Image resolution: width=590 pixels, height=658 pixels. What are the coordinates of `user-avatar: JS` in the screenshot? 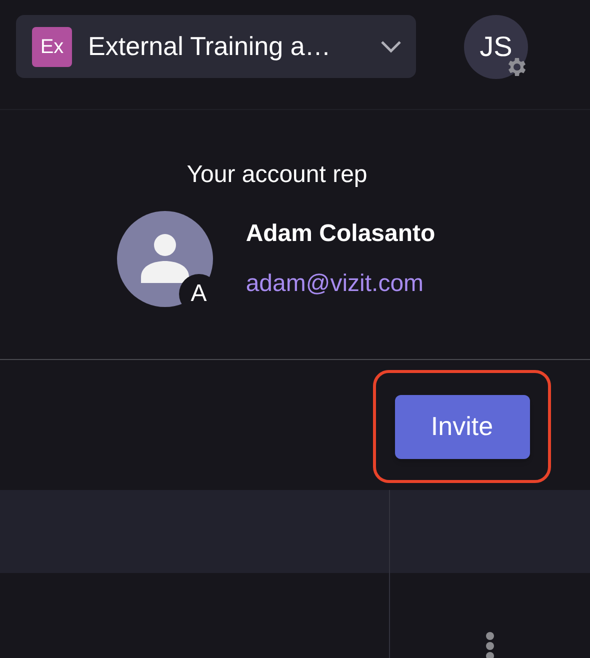 It's located at (496, 47).